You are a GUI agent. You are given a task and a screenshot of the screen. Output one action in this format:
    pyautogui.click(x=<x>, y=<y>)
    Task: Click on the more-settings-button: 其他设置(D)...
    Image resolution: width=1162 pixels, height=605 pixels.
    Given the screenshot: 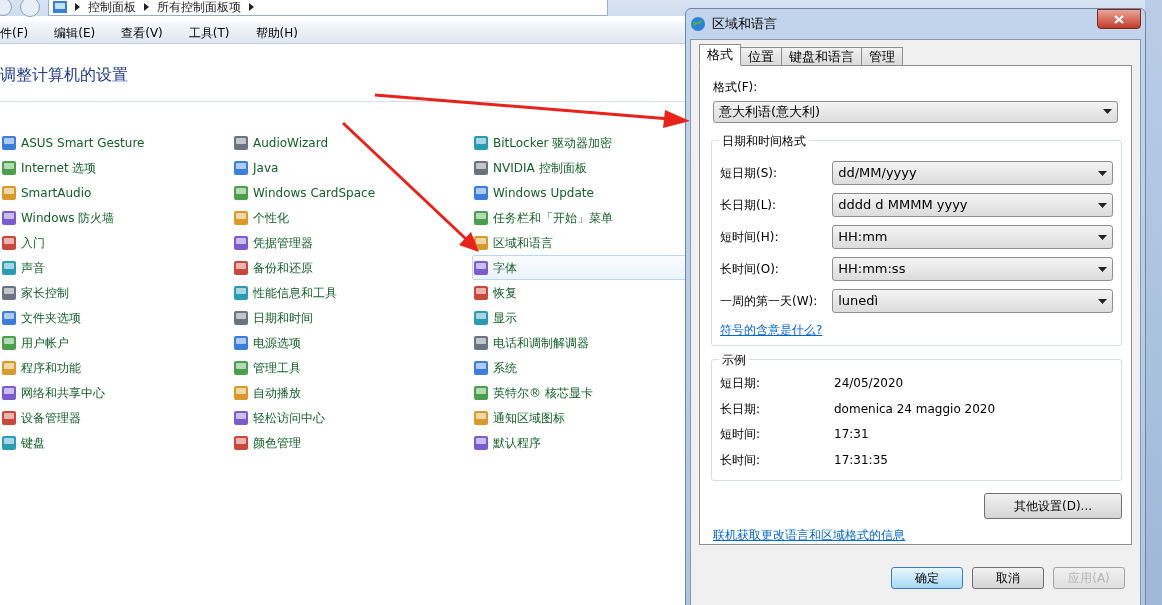 What is the action you would take?
    pyautogui.click(x=1053, y=506)
    